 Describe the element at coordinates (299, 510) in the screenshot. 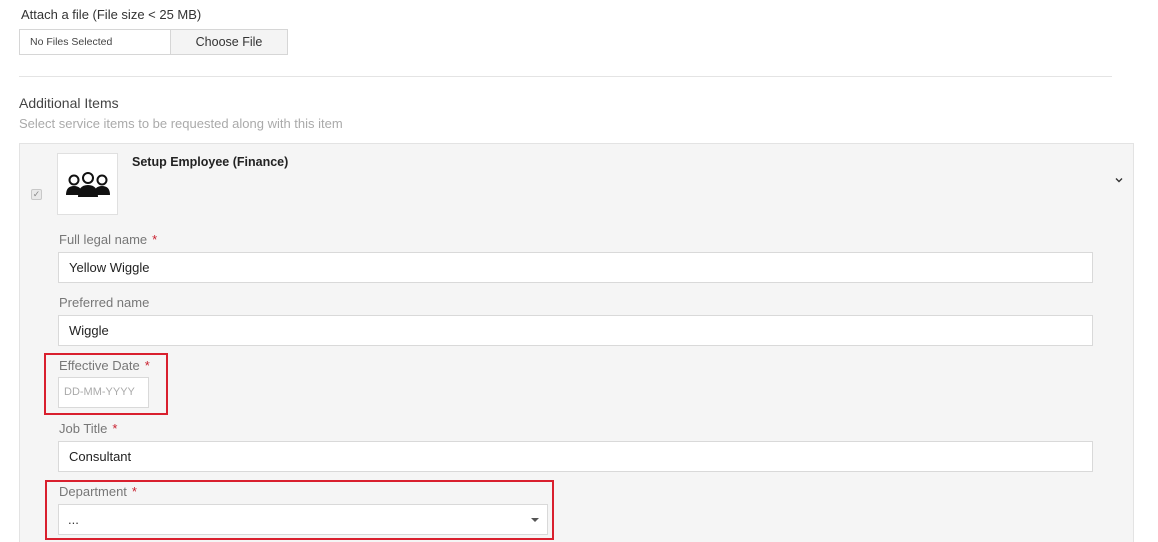

I see `department-highlight` at that location.